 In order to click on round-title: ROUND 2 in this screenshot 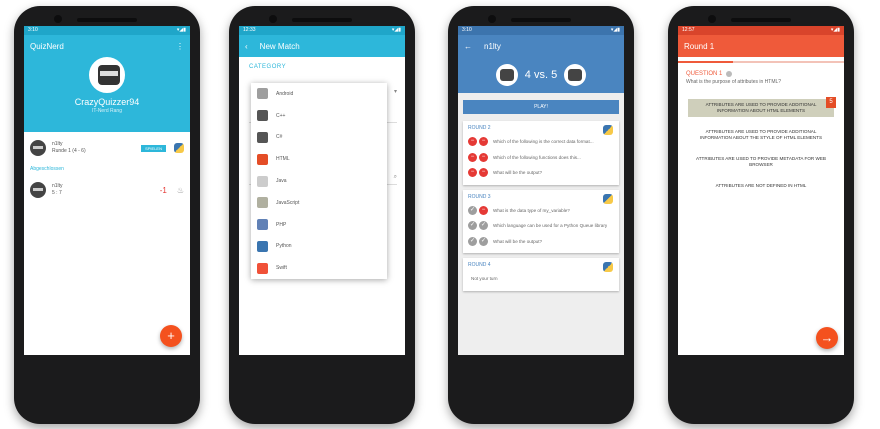, I will do `click(479, 128)`.